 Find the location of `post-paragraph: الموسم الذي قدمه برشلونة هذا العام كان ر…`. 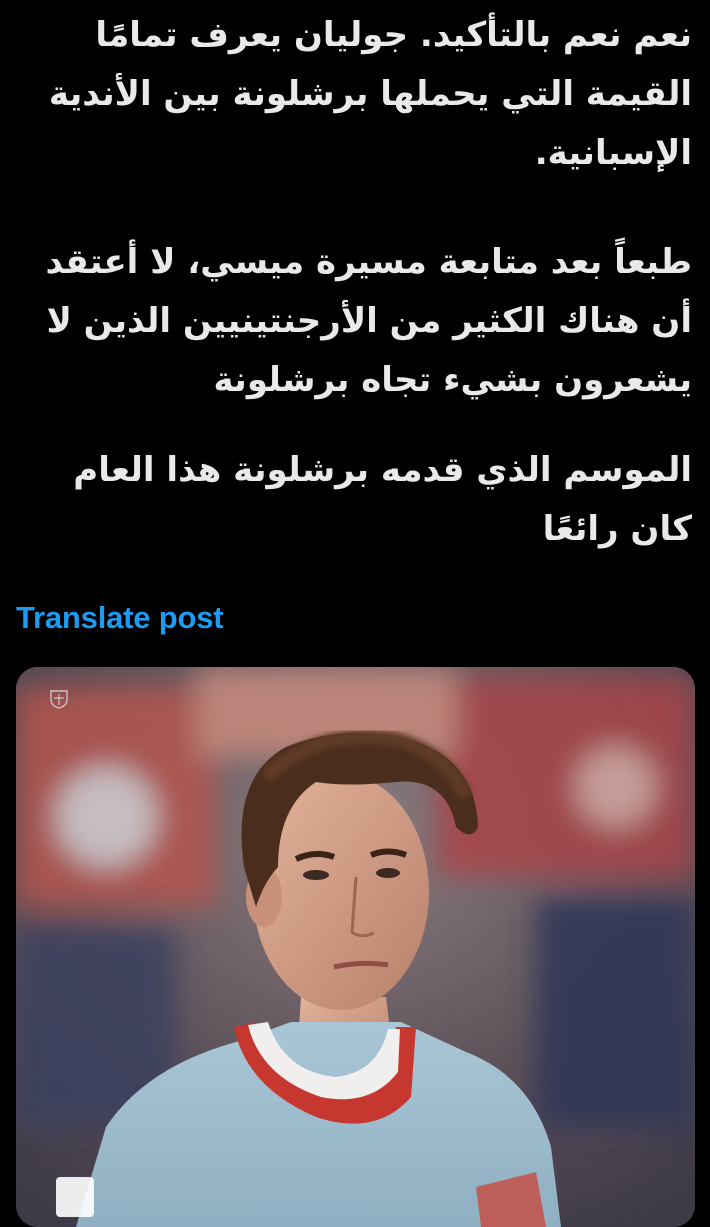

post-paragraph: الموسم الذي قدمه برشلونة هذا العام كان ر… is located at coordinates (382, 499).